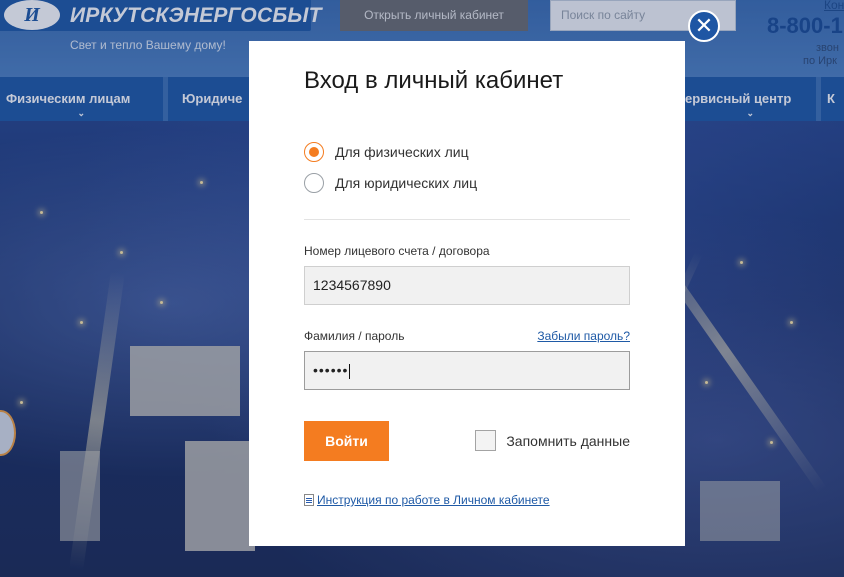  What do you see at coordinates (314, 152) in the screenshot?
I see `radio-button-checked` at bounding box center [314, 152].